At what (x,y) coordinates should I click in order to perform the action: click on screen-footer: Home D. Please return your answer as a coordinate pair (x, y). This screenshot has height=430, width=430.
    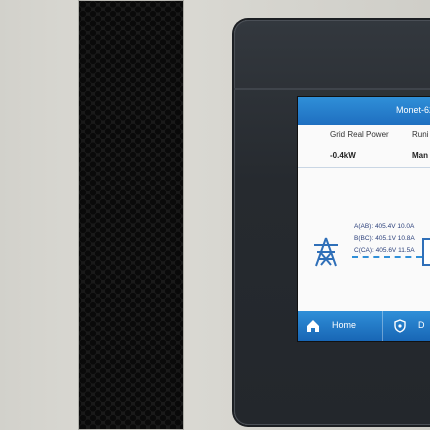
    Looking at the image, I should click on (364, 326).